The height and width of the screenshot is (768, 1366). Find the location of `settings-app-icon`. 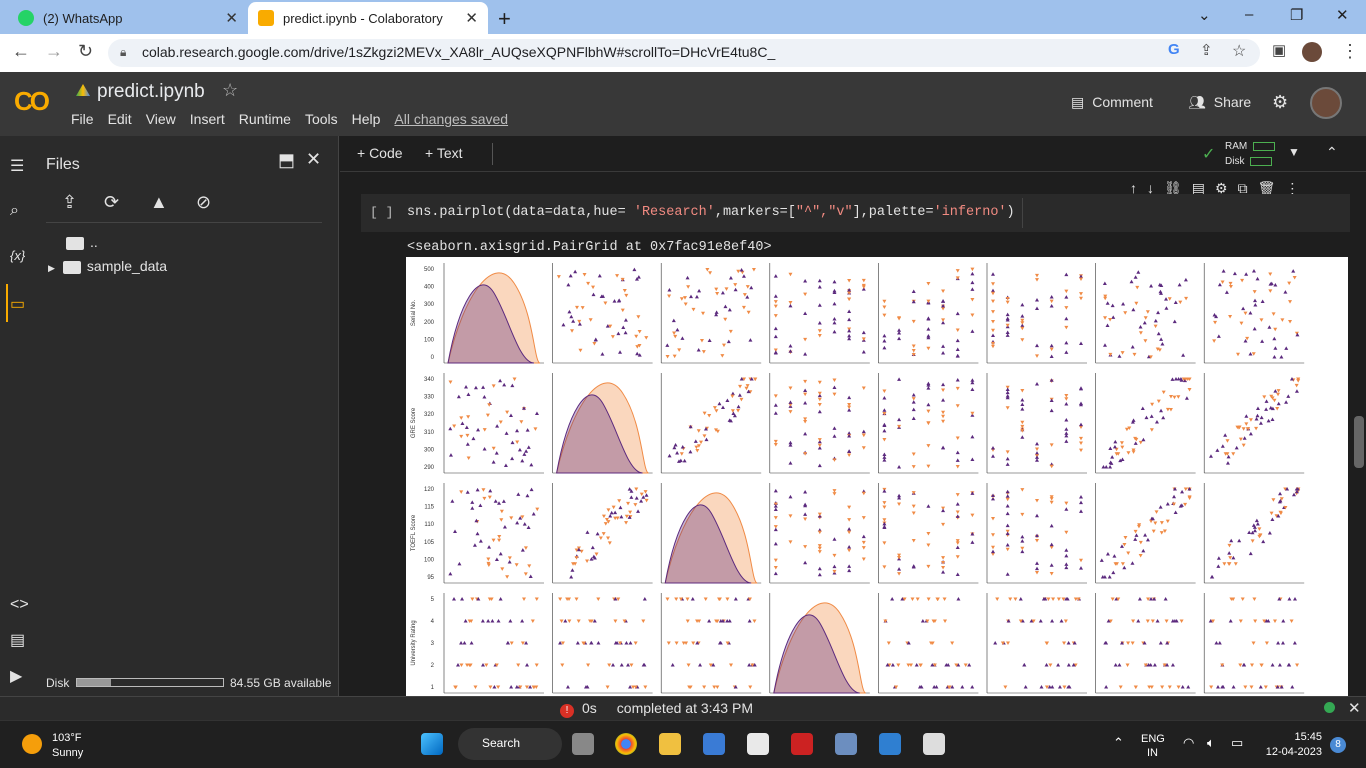

settings-app-icon is located at coordinates (846, 744).